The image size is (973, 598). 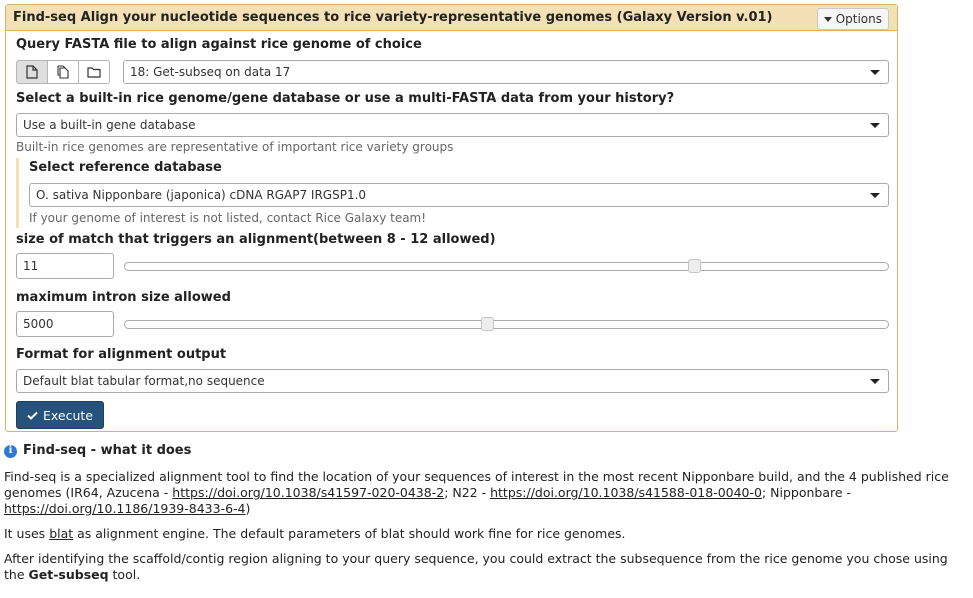 What do you see at coordinates (467, 492) in the screenshot?
I see `help-description-text-n22: ; N22 -` at bounding box center [467, 492].